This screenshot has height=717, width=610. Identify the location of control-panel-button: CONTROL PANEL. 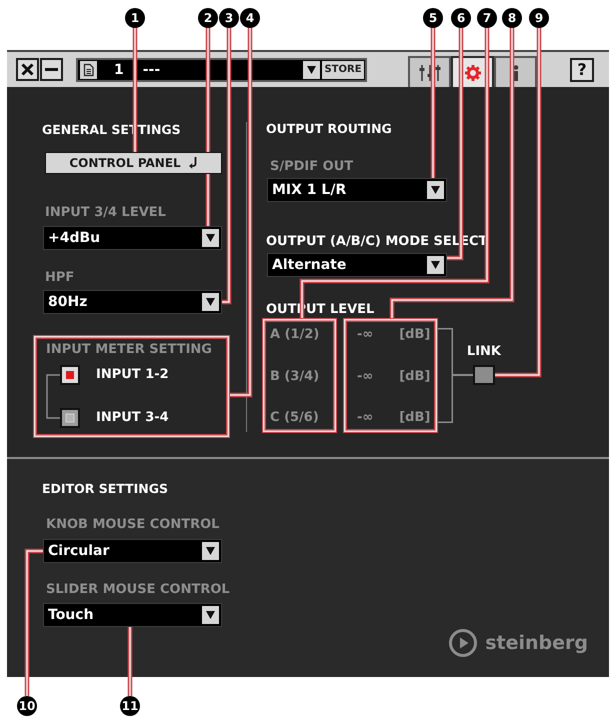
(133, 163).